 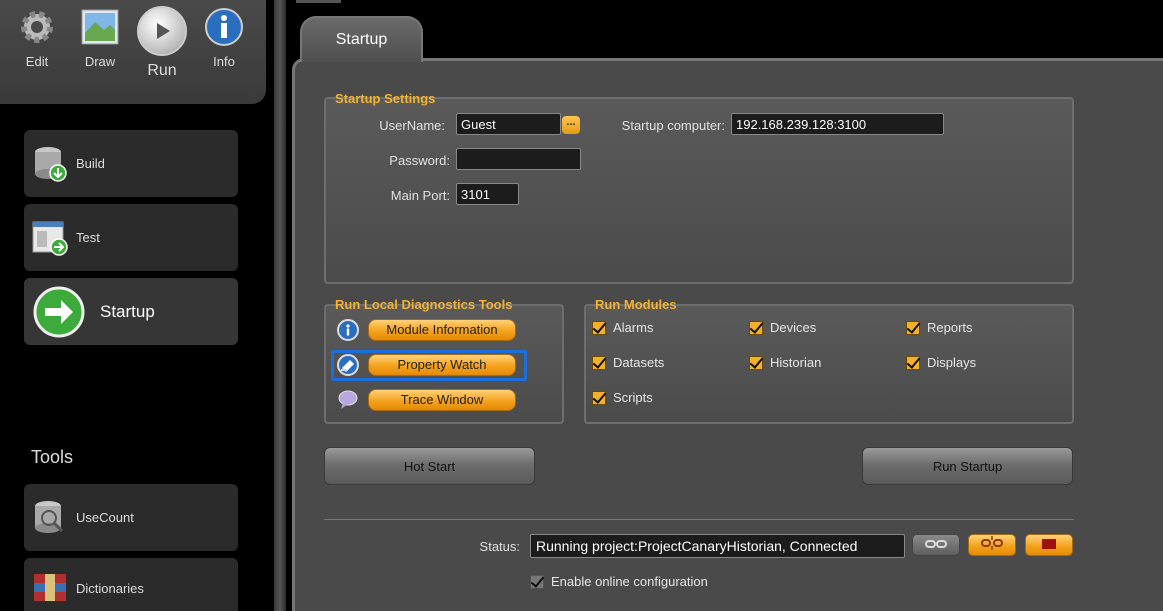 I want to click on mode-edit-label: Edit, so click(x=37, y=61).